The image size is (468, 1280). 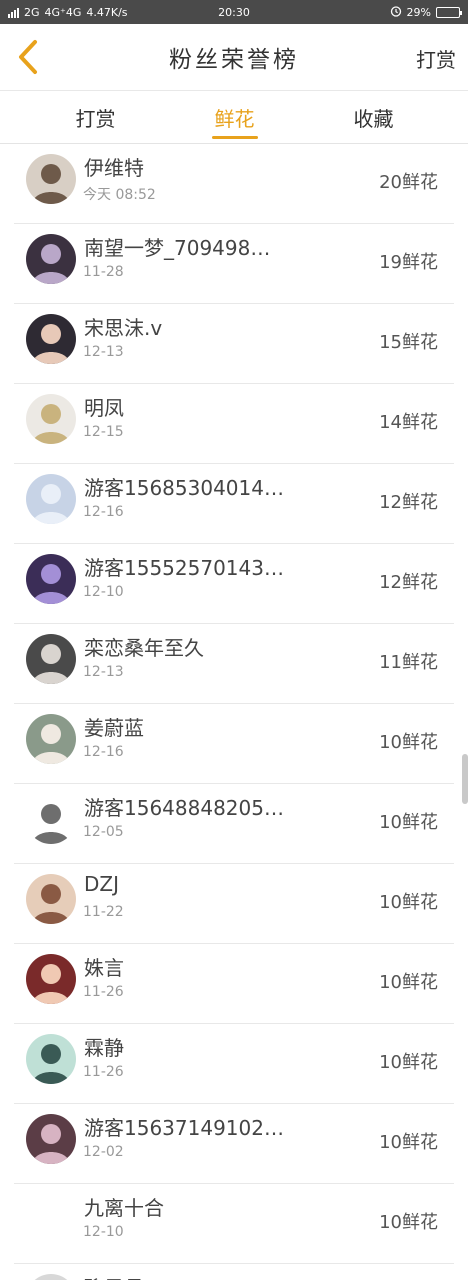 What do you see at coordinates (184, 1128) in the screenshot?
I see `user-name: 游客1563714910209` at bounding box center [184, 1128].